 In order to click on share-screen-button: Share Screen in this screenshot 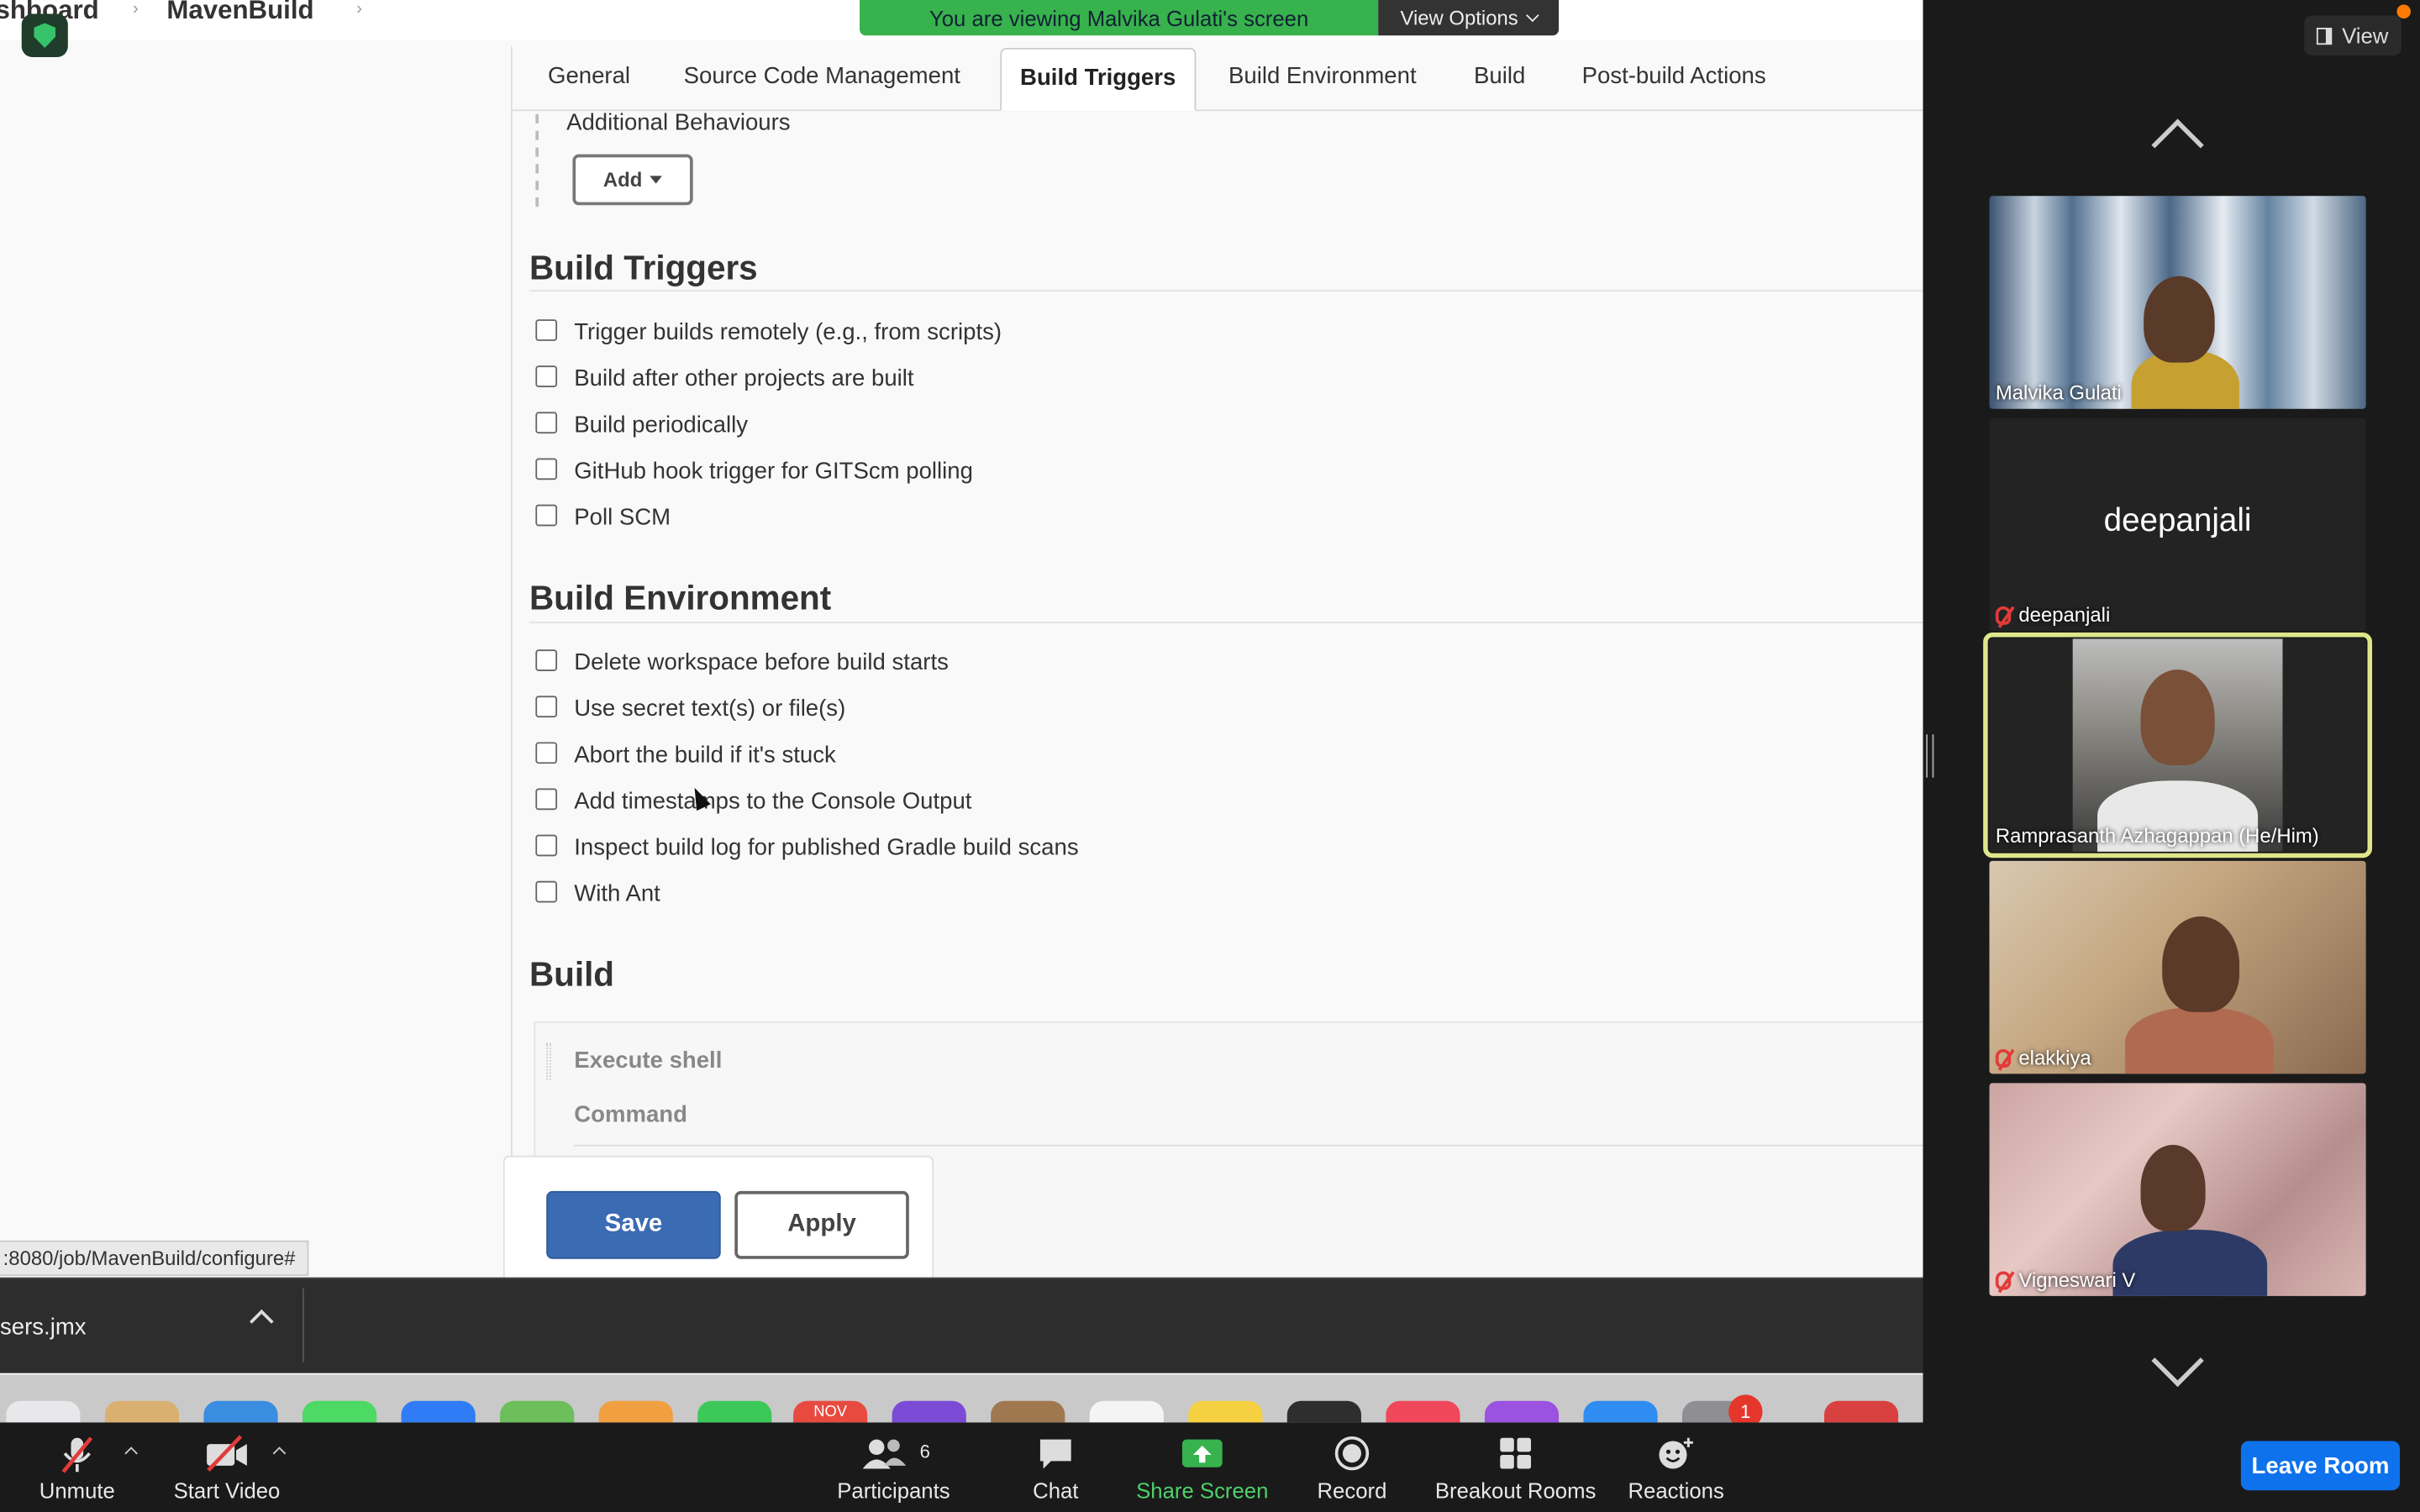, I will do `click(1202, 1467)`.